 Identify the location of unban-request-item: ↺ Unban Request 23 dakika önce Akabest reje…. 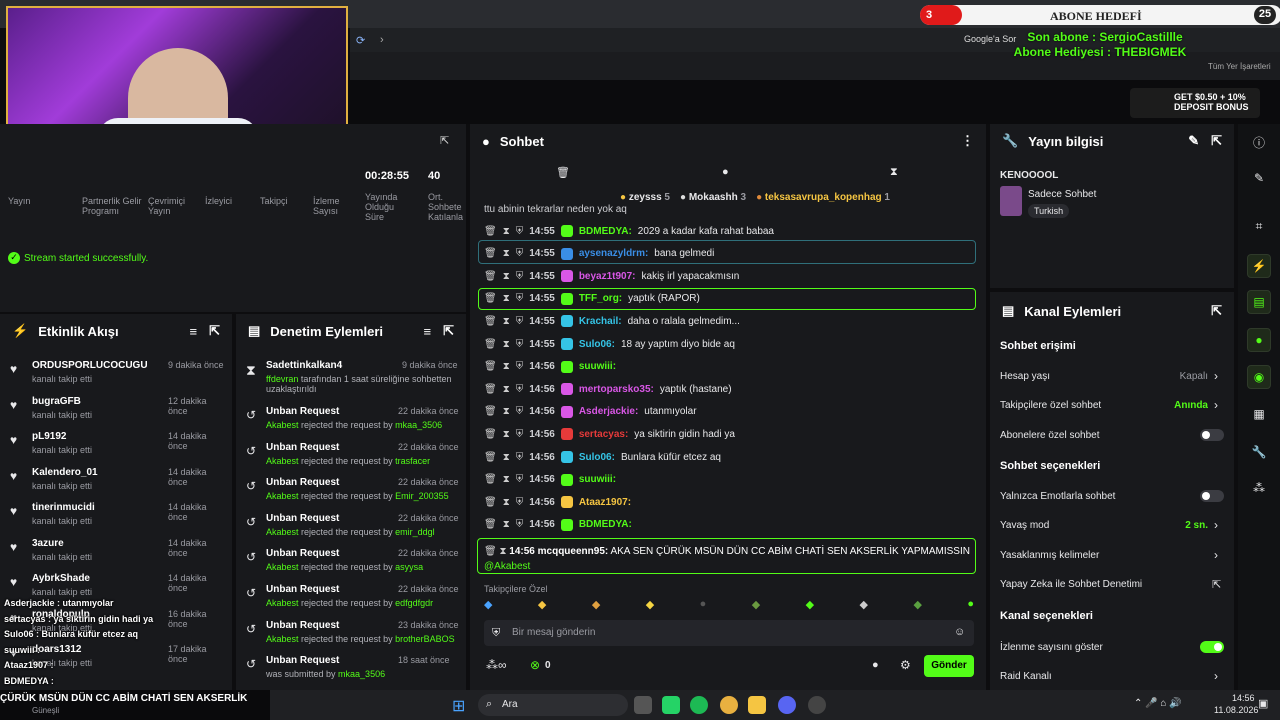
(353, 634).